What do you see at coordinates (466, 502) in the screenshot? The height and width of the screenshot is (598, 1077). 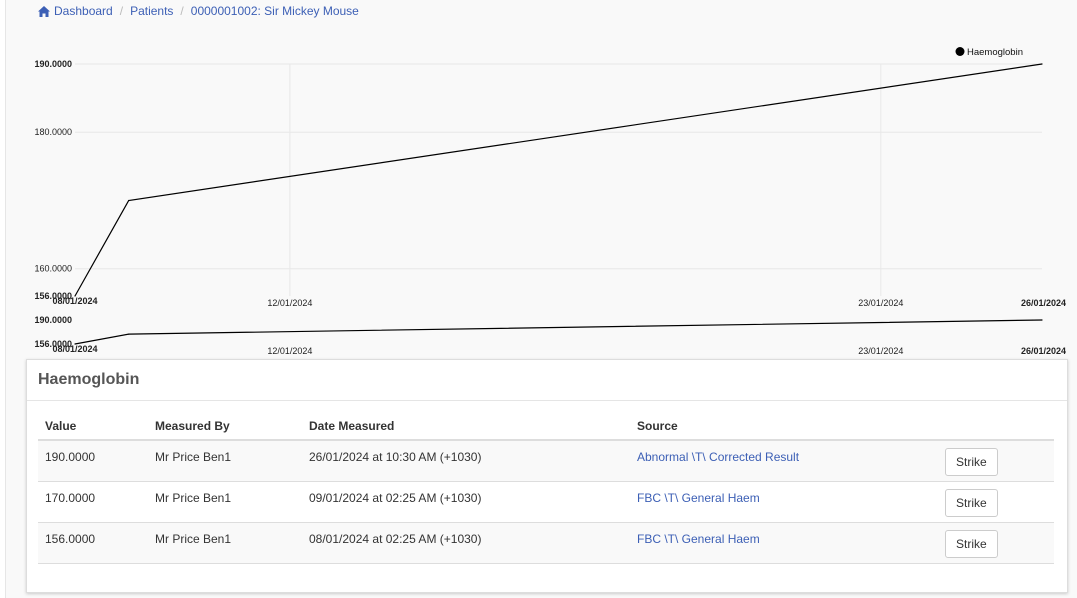 I see `cell-date: 09/01/2024 at 02:25 AM (+1030)` at bounding box center [466, 502].